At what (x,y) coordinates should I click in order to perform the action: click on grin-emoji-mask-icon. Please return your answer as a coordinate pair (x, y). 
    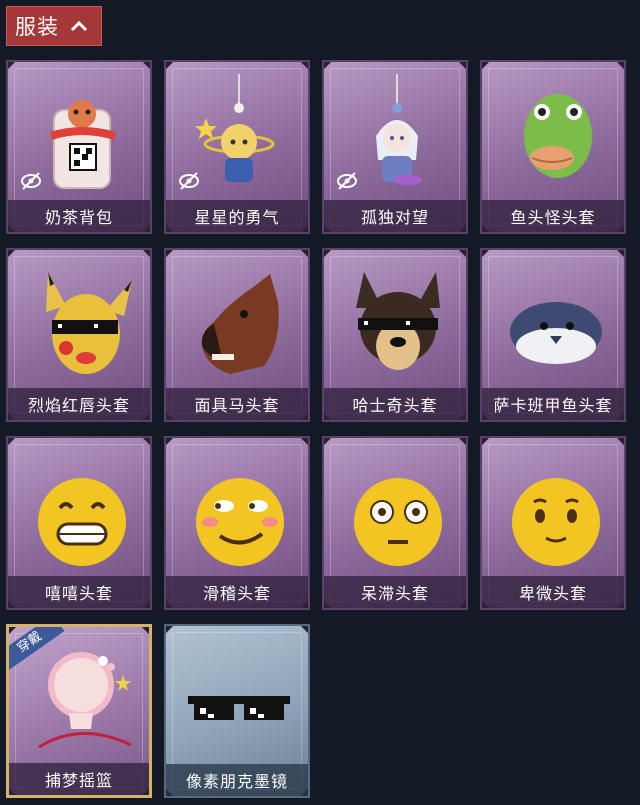
    Looking at the image, I should click on (82, 522).